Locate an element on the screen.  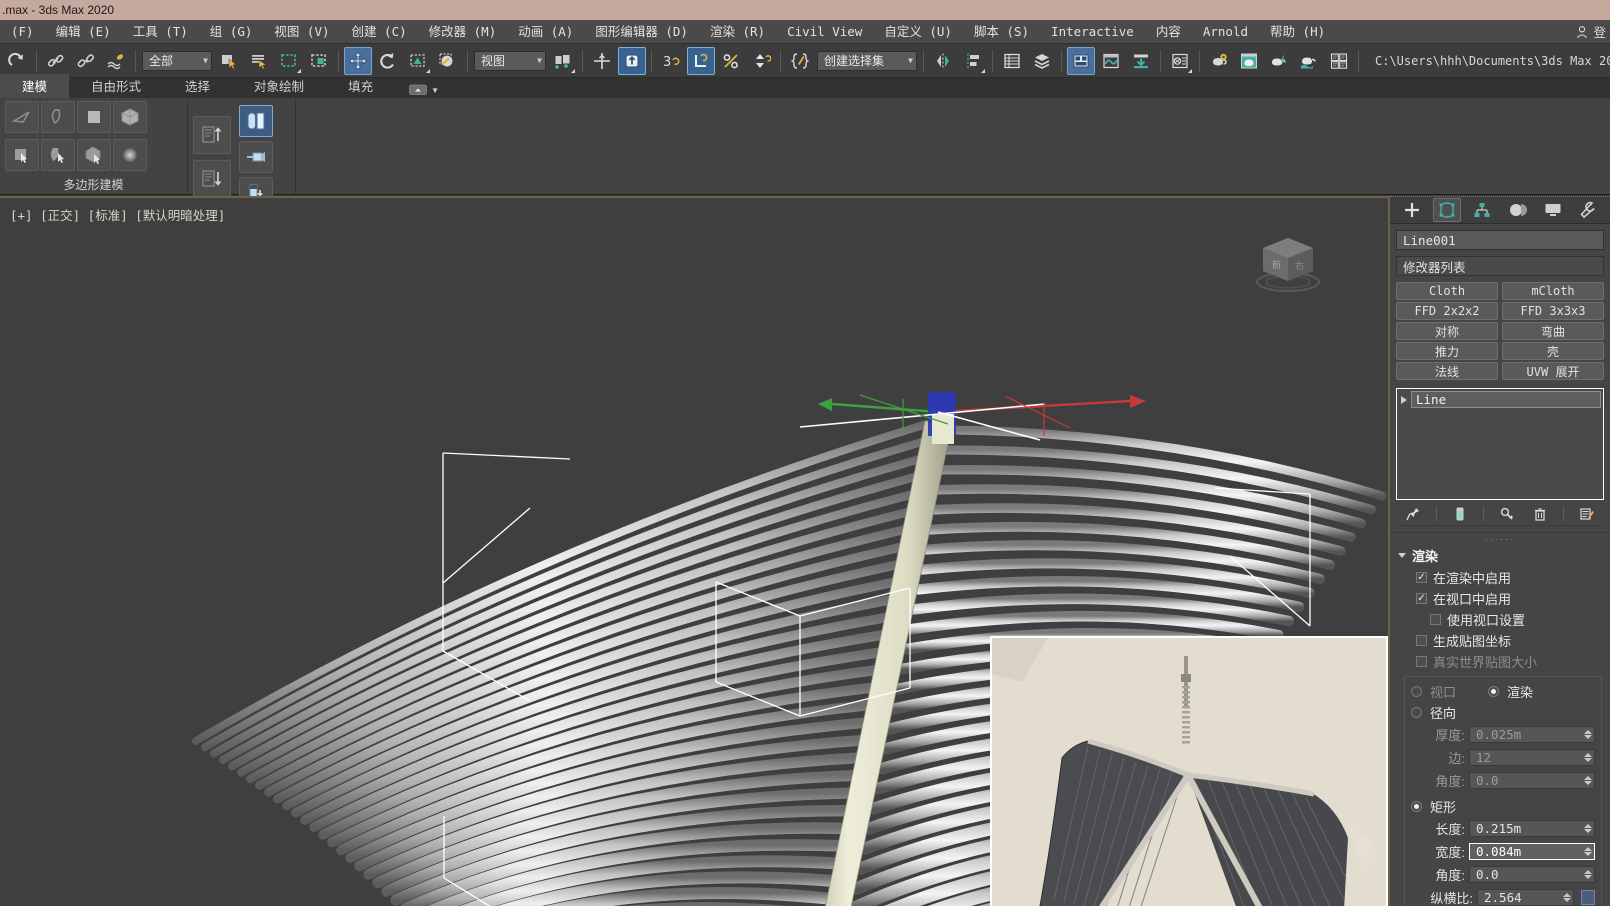
ribbon-tab-modeling: 建模 is located at coordinates (35, 86).